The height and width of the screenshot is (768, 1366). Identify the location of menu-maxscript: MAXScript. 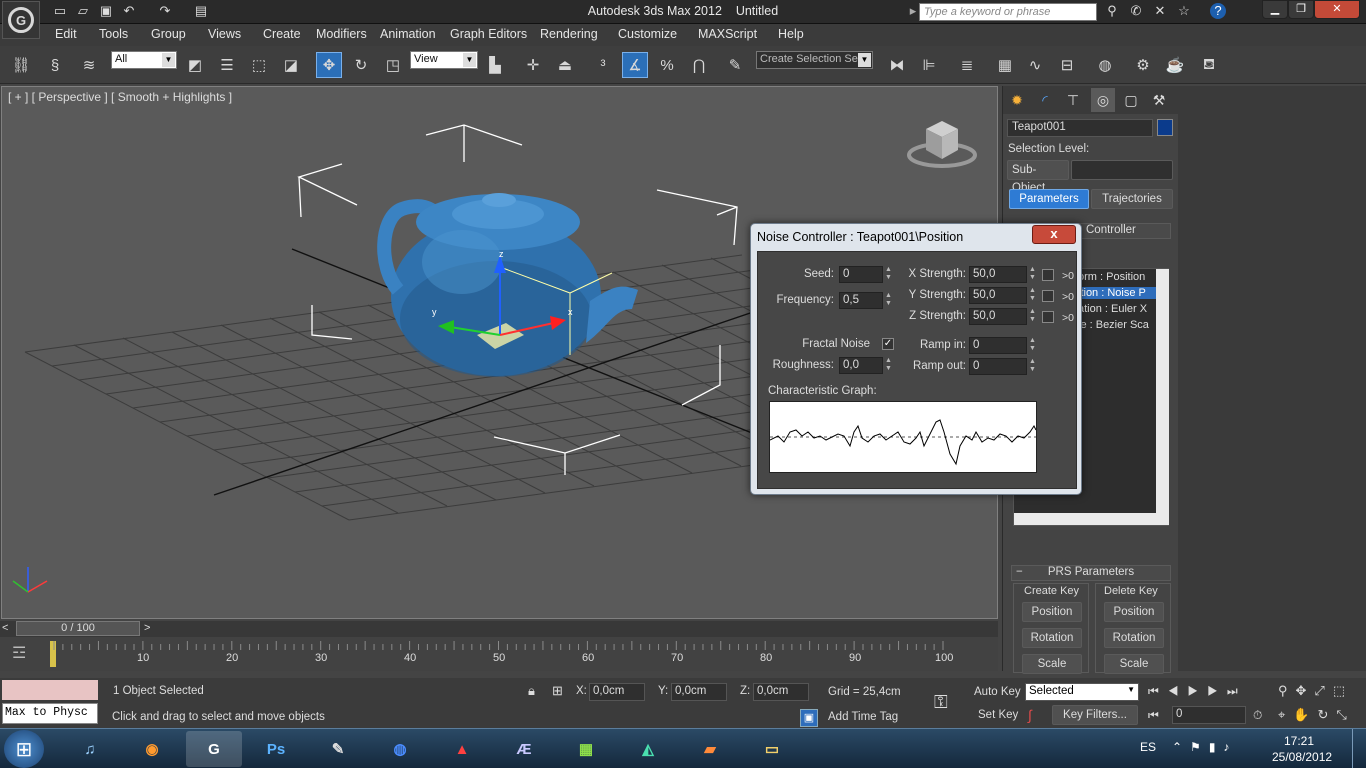
(727, 34).